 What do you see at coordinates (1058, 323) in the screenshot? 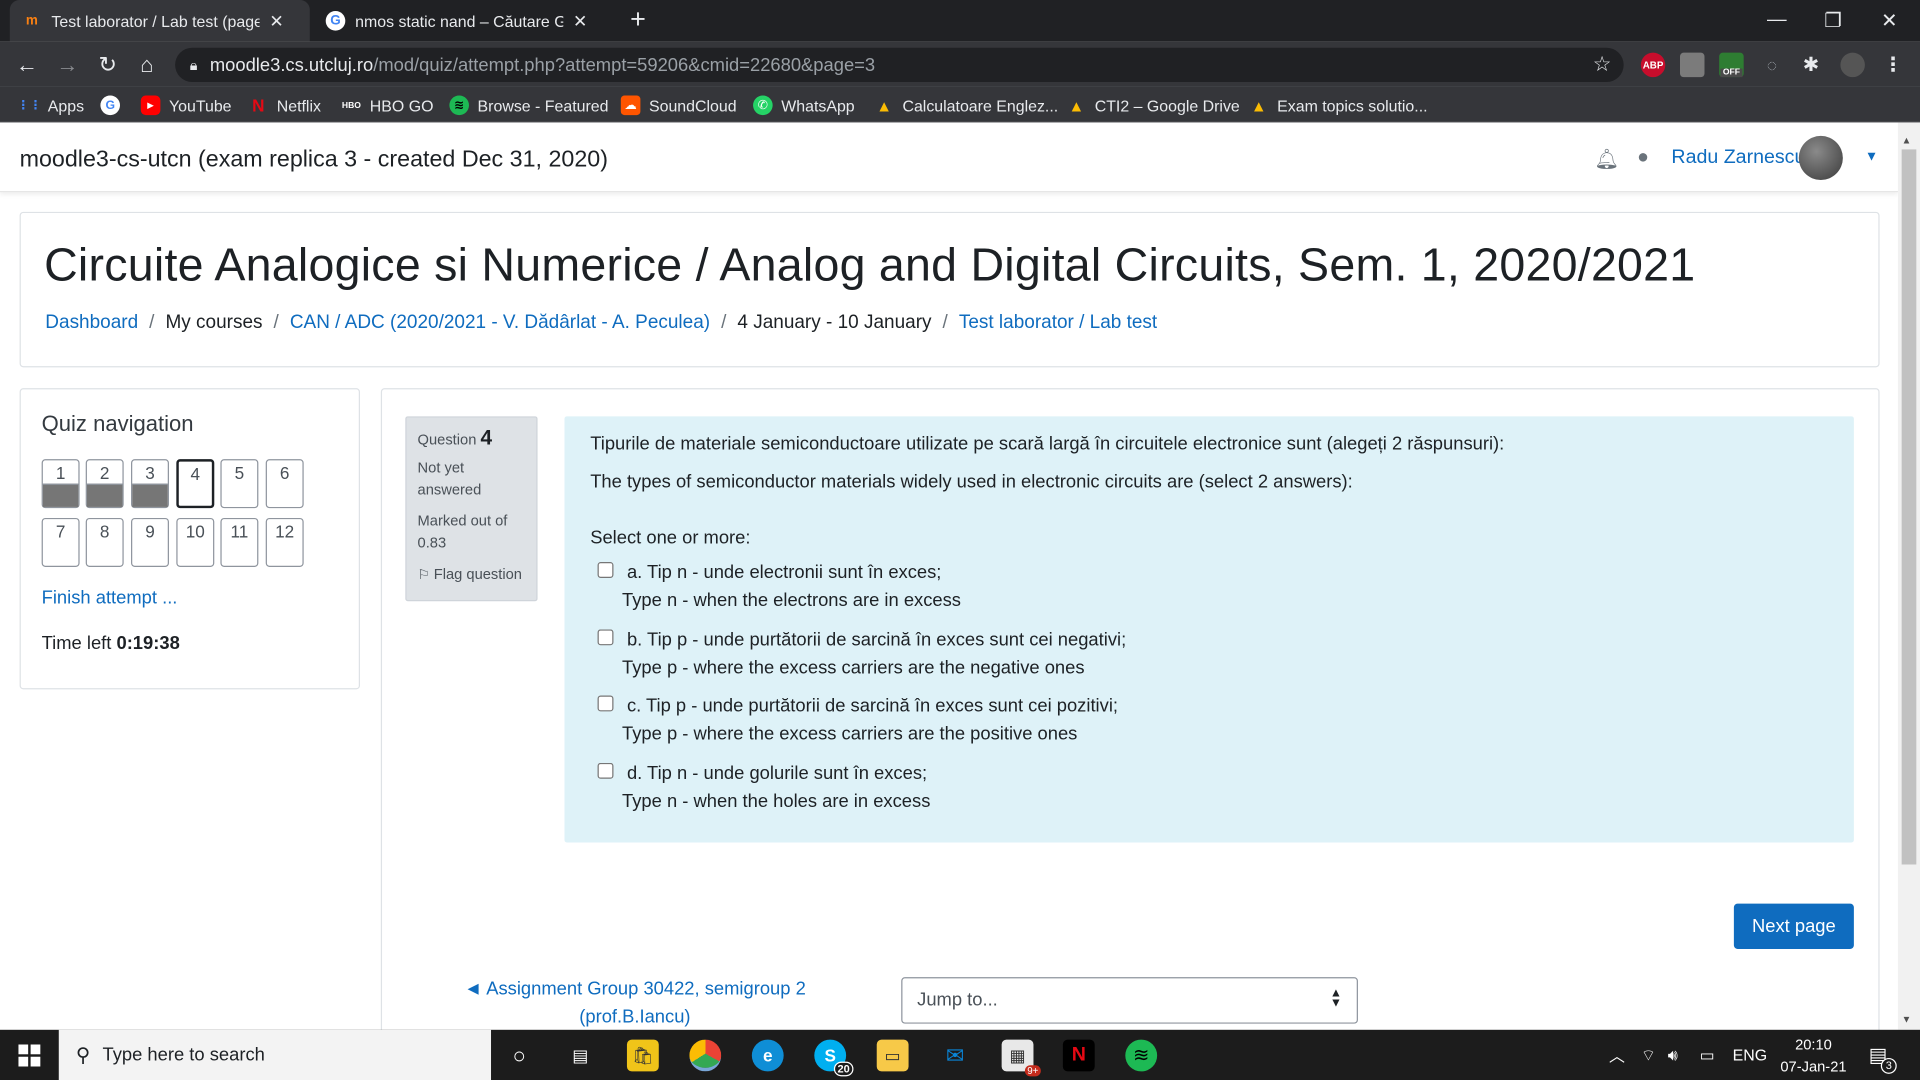
I see `breadcrumb-lab-test: Test laborator / Lab test` at bounding box center [1058, 323].